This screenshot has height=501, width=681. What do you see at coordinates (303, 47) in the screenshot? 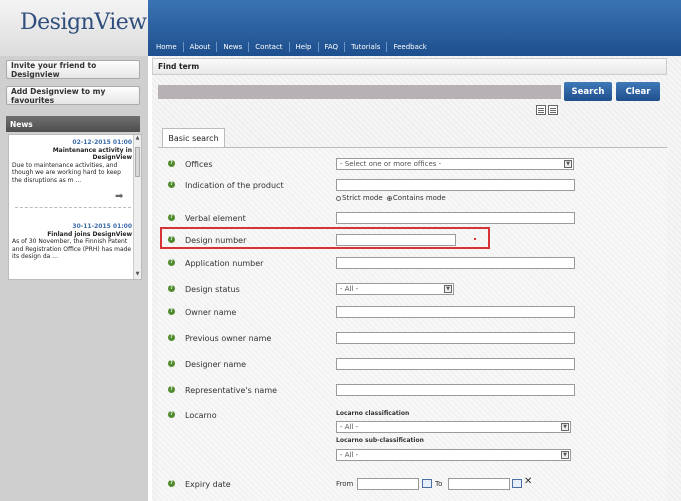
I see `nav-link-help: Help` at bounding box center [303, 47].